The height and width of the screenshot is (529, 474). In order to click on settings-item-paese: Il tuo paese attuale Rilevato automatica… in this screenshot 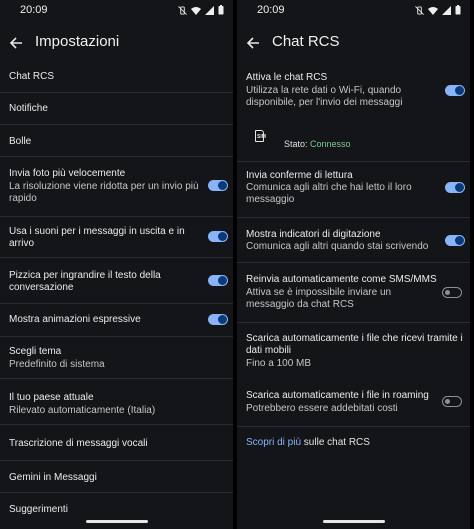, I will do `click(116, 402)`.